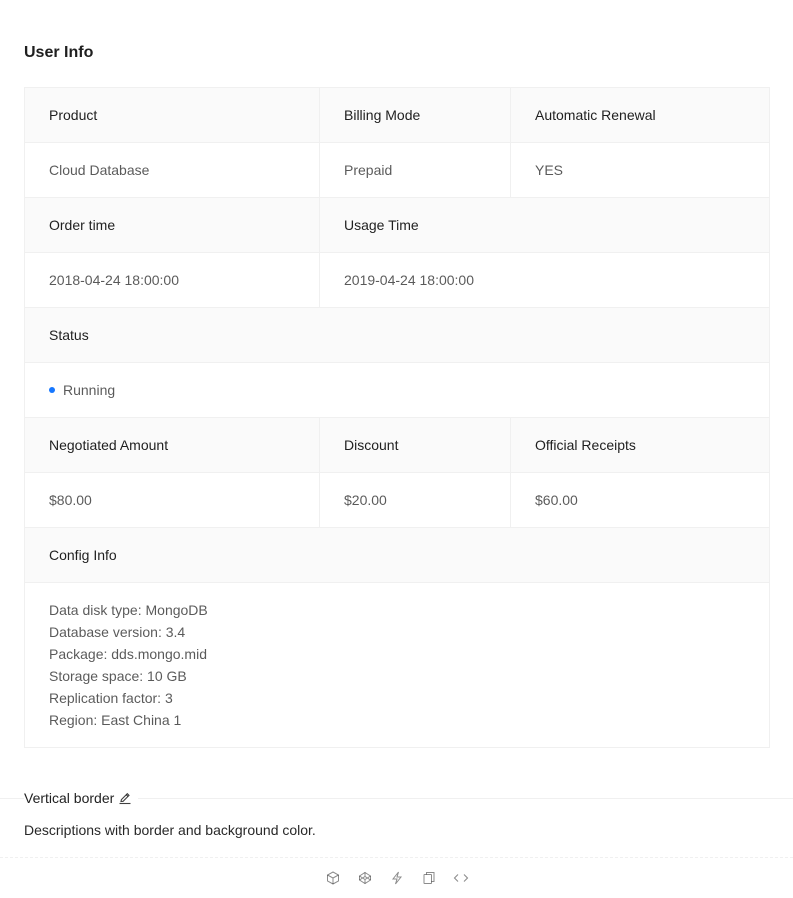 Image resolution: width=793 pixels, height=898 pixels. I want to click on codesandbox-icon, so click(333, 878).